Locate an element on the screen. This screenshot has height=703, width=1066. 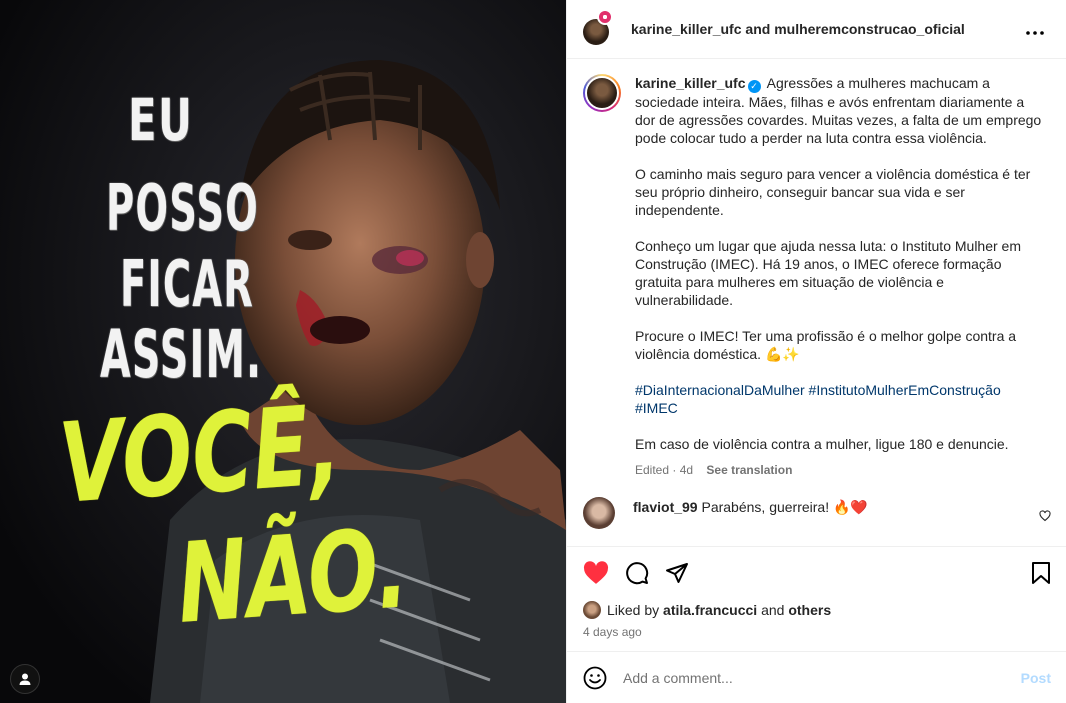
save-button is located at coordinates (1041, 573).